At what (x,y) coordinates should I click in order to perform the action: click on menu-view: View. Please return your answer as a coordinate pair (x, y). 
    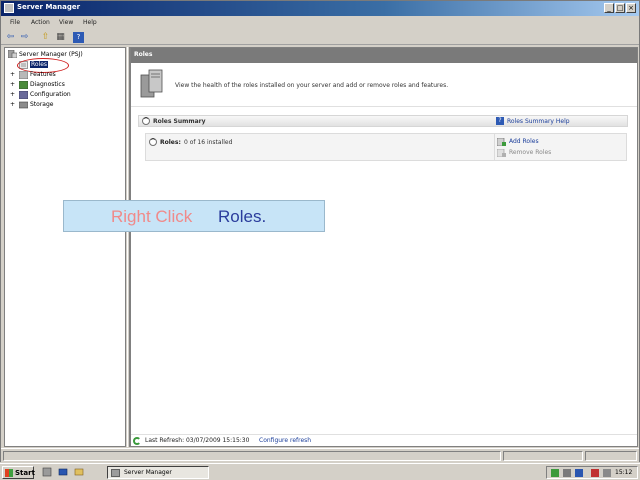
    Looking at the image, I should click on (66, 22).